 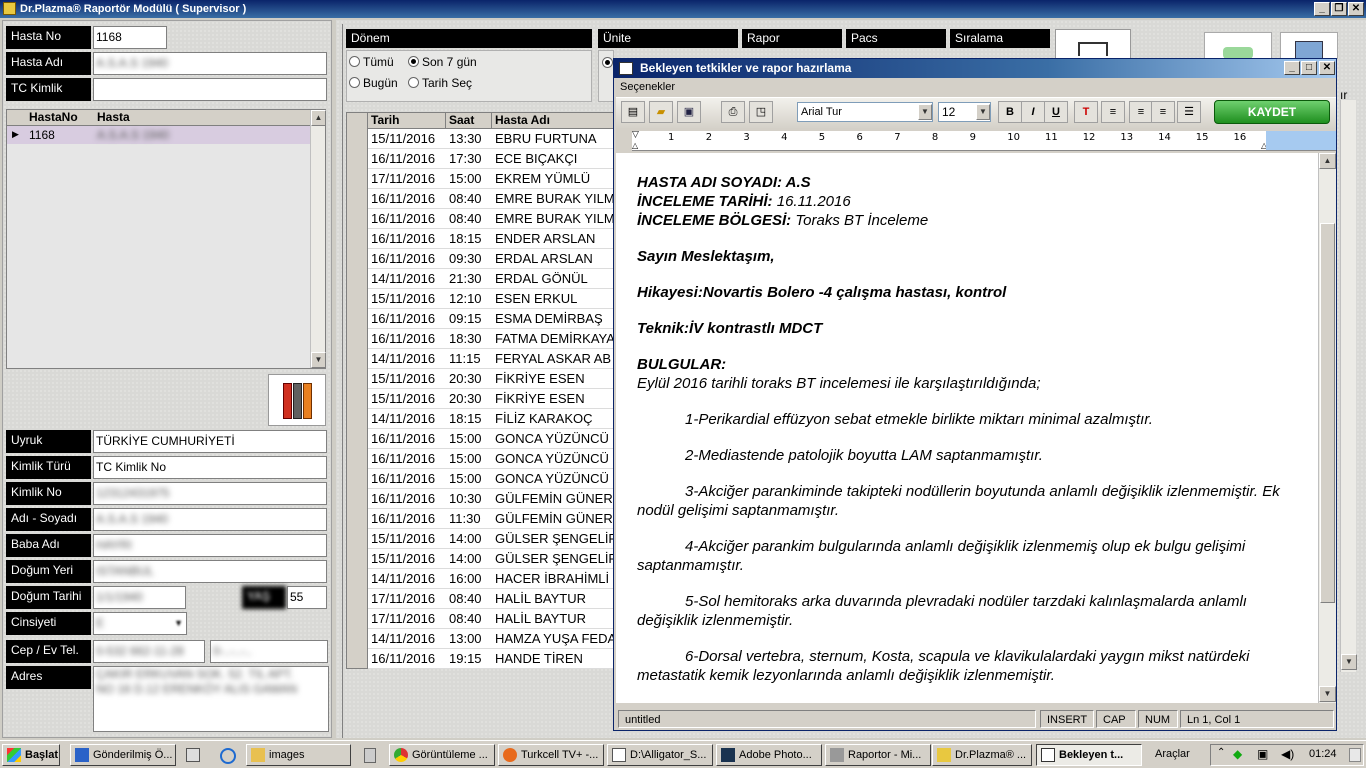 What do you see at coordinates (984, 141) in the screenshot?
I see `ruler: ▽ △ △ 1 2 3 4 5 6 7 8 9 10 11 12 13 14 15 16` at bounding box center [984, 141].